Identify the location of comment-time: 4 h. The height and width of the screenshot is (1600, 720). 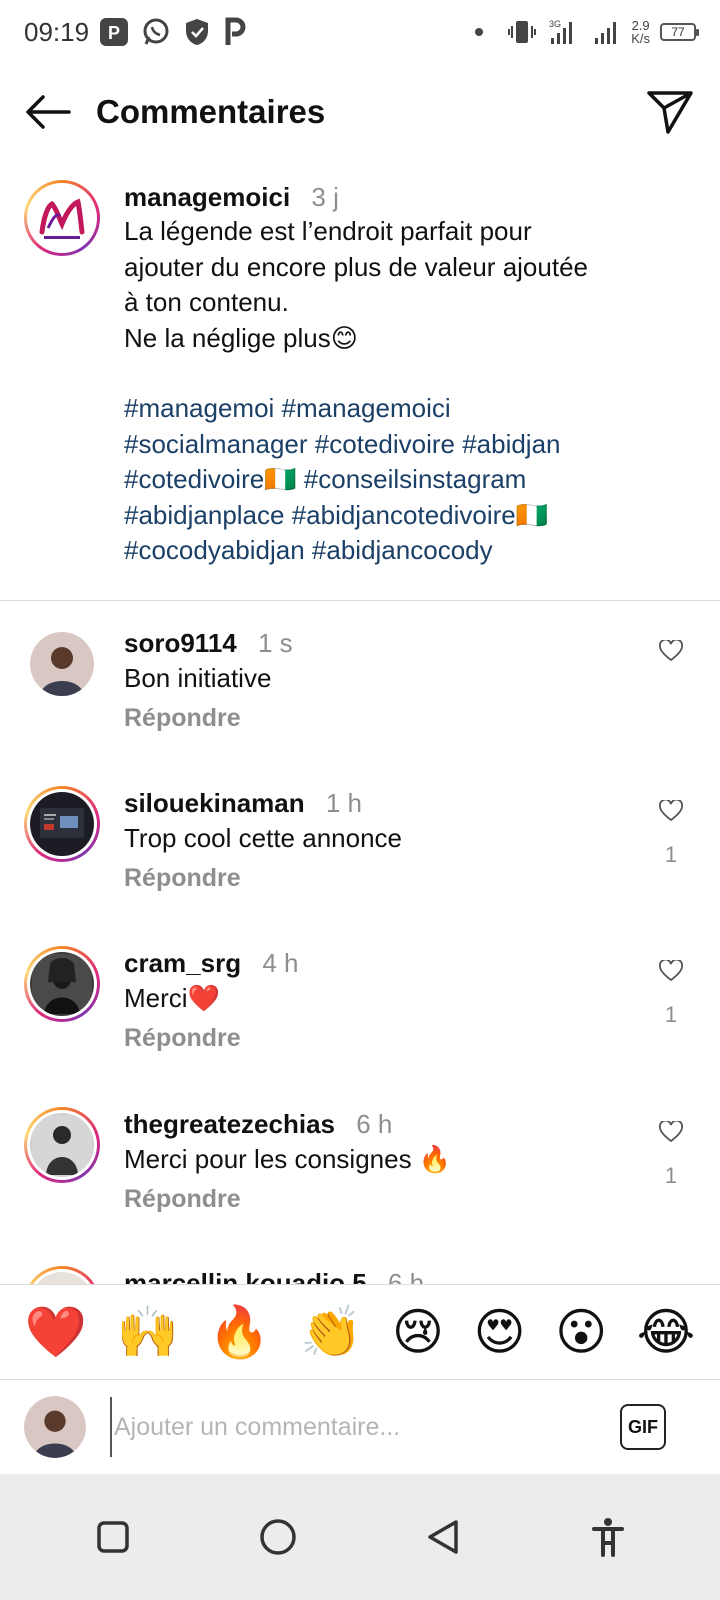
(280, 963).